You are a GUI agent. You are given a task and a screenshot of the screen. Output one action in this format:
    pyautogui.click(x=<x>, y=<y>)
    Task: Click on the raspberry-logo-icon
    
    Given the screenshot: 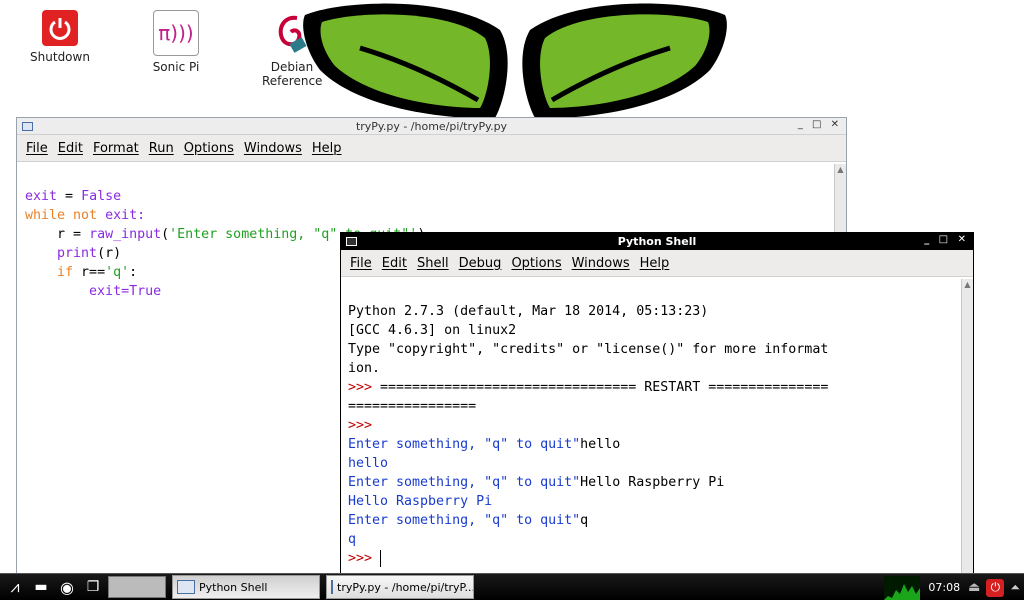 What is the action you would take?
    pyautogui.click(x=515, y=61)
    